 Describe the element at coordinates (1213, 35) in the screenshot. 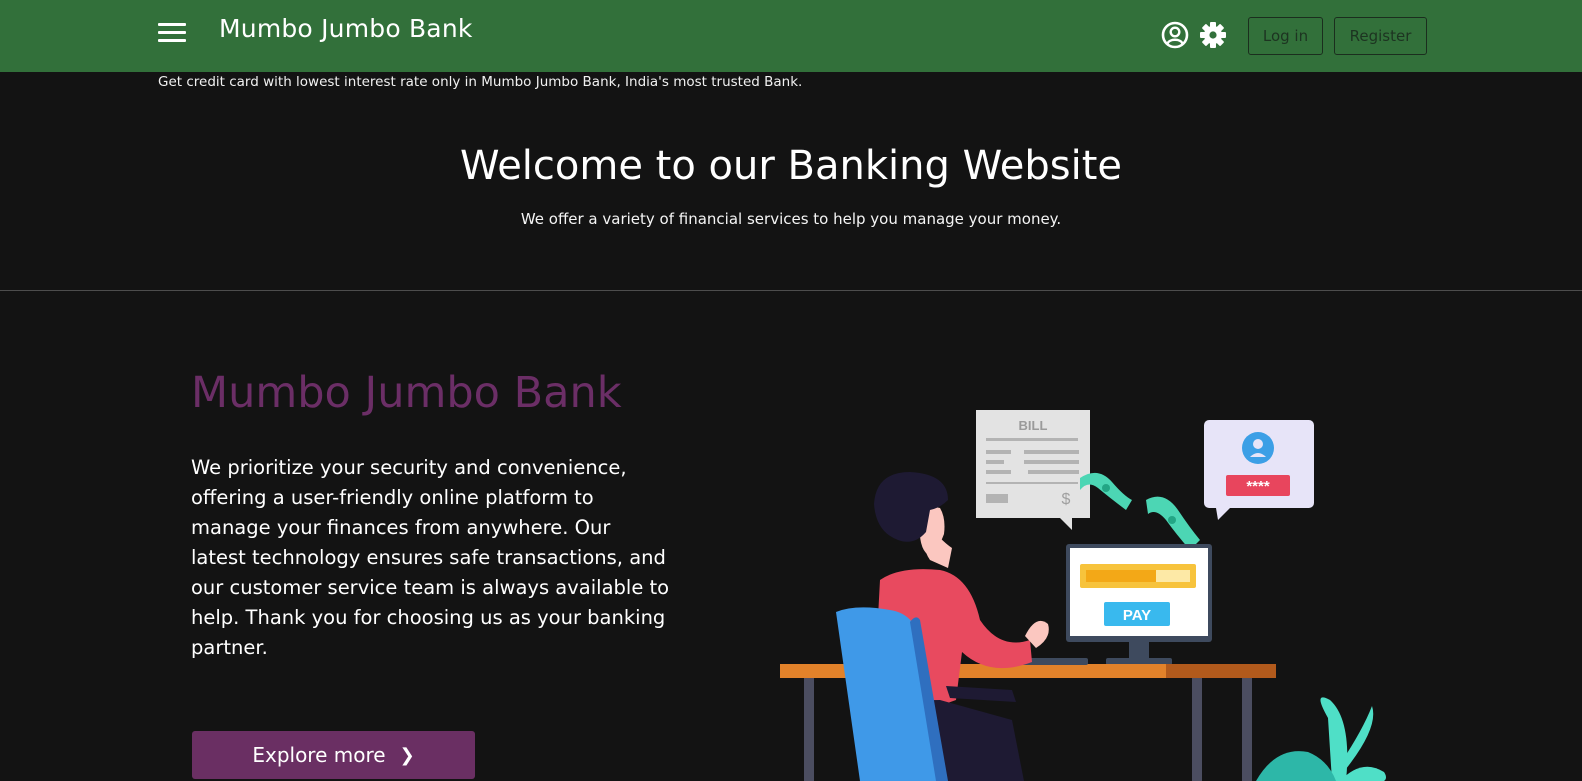

I see `gear-icon` at that location.